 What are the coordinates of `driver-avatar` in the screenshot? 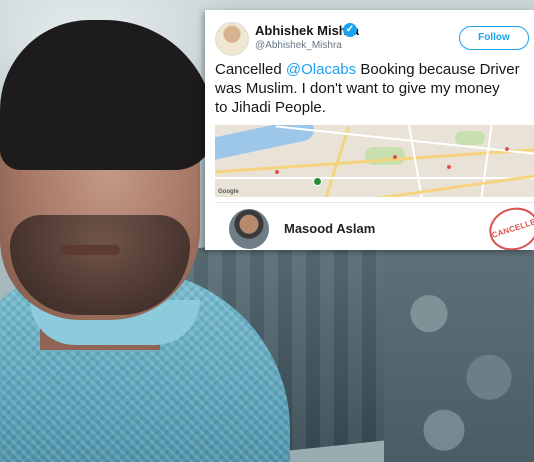 It's located at (249, 229).